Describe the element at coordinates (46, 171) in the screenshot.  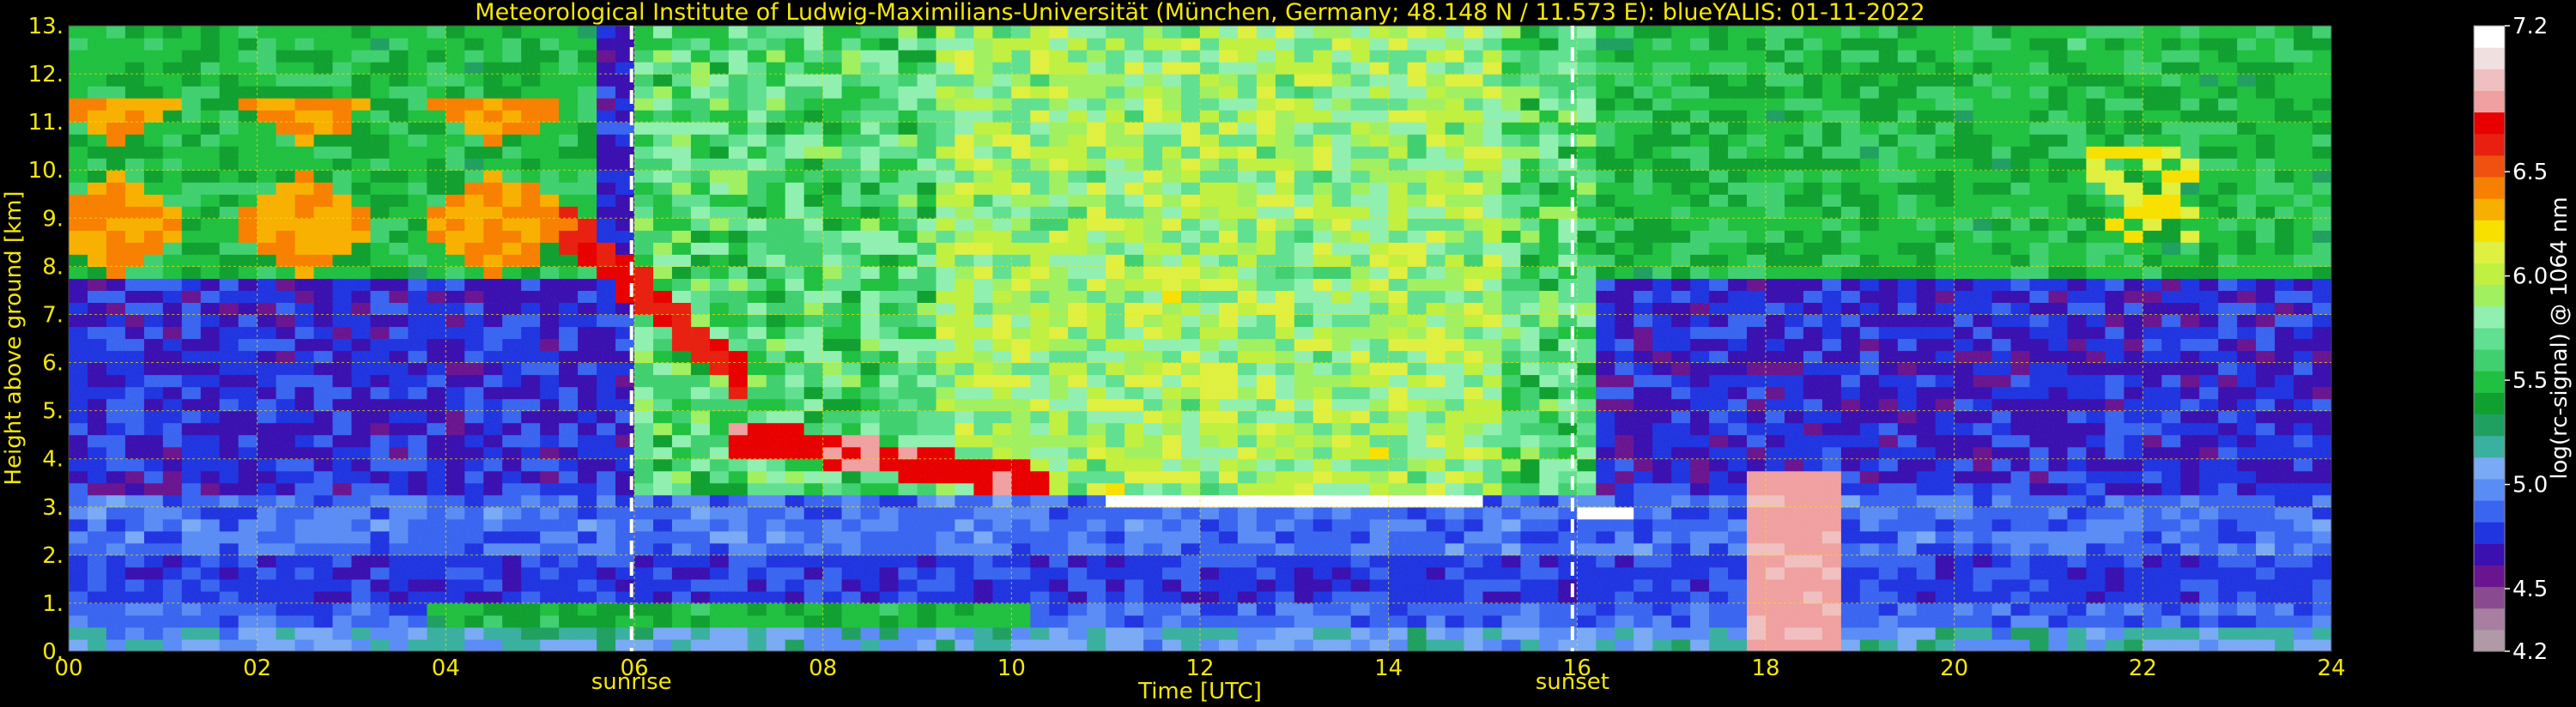
I see `y-tick-label: 10.` at that location.